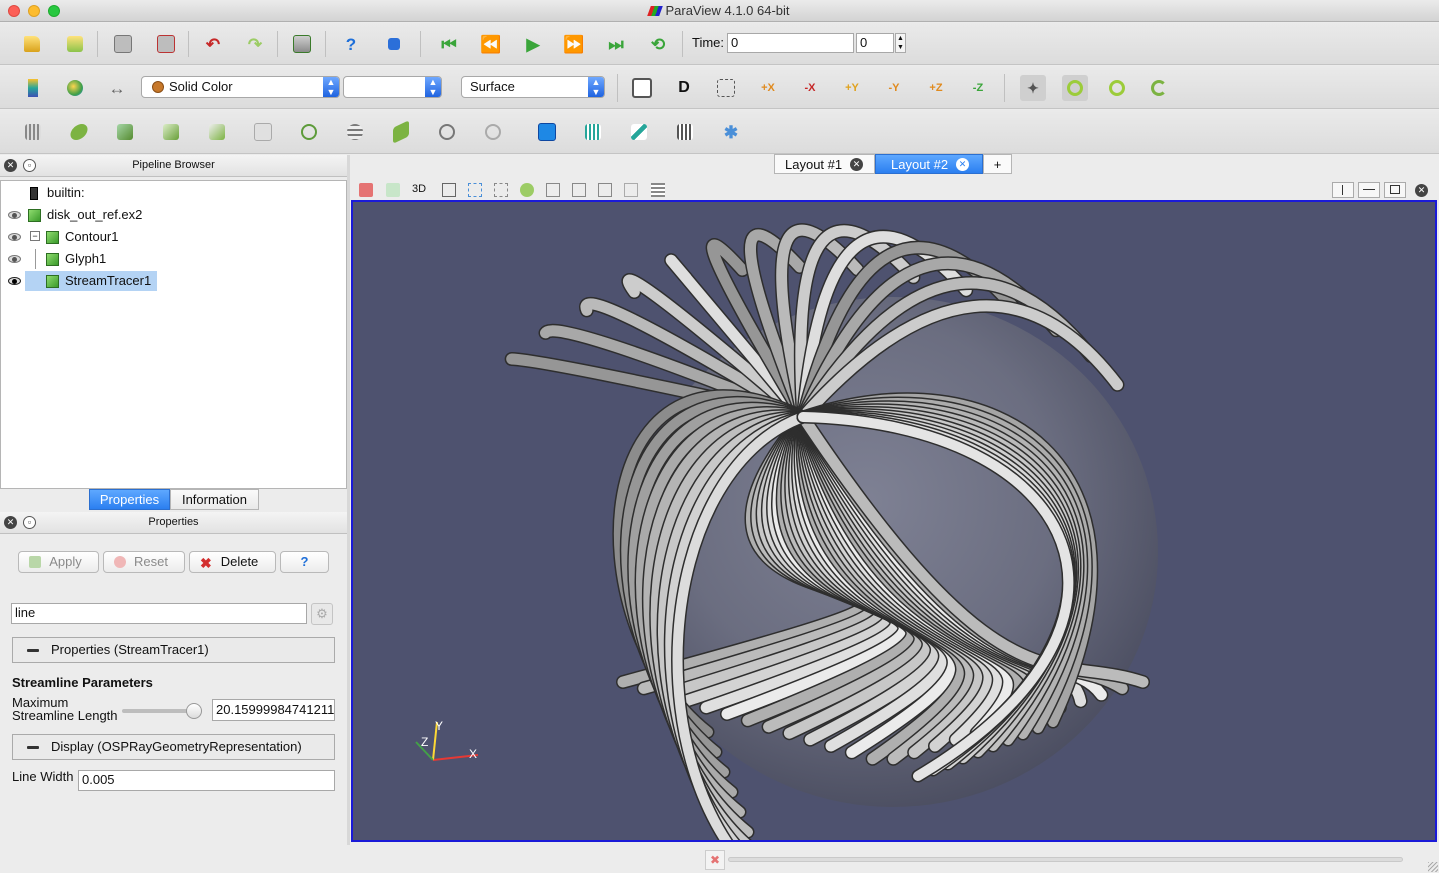 Image resolution: width=1439 pixels, height=873 pixels. Describe the element at coordinates (684, 88) in the screenshot. I see `zoom-to-data-icon: D` at that location.